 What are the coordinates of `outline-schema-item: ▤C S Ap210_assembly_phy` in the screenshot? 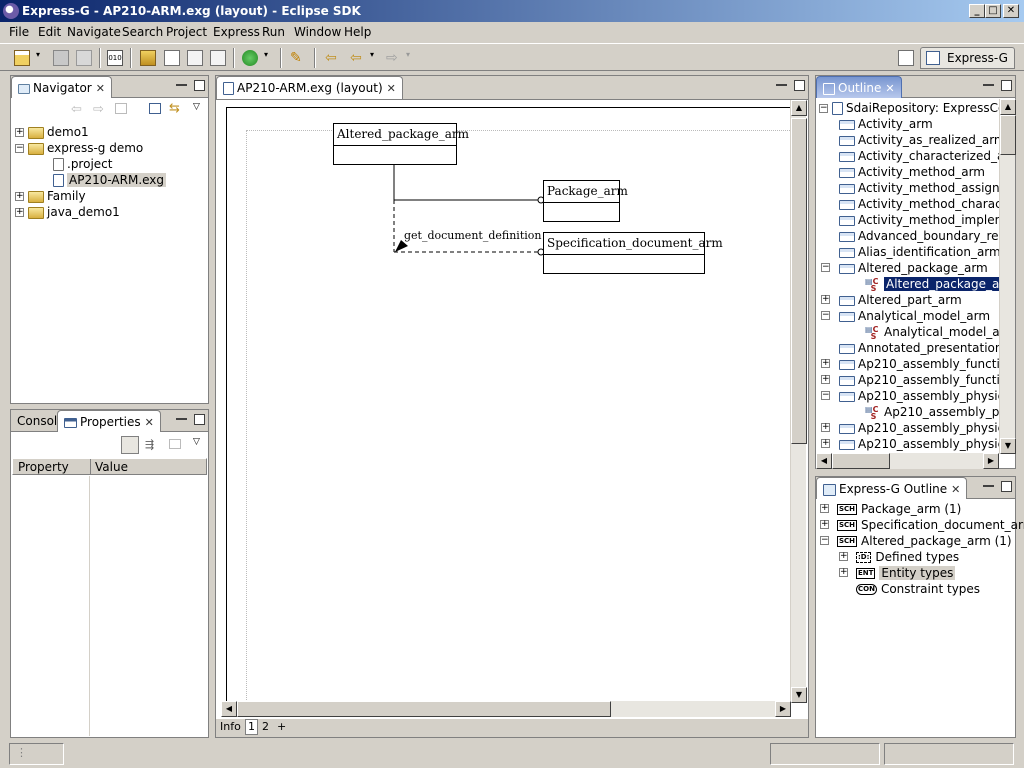 It's located at (909, 412).